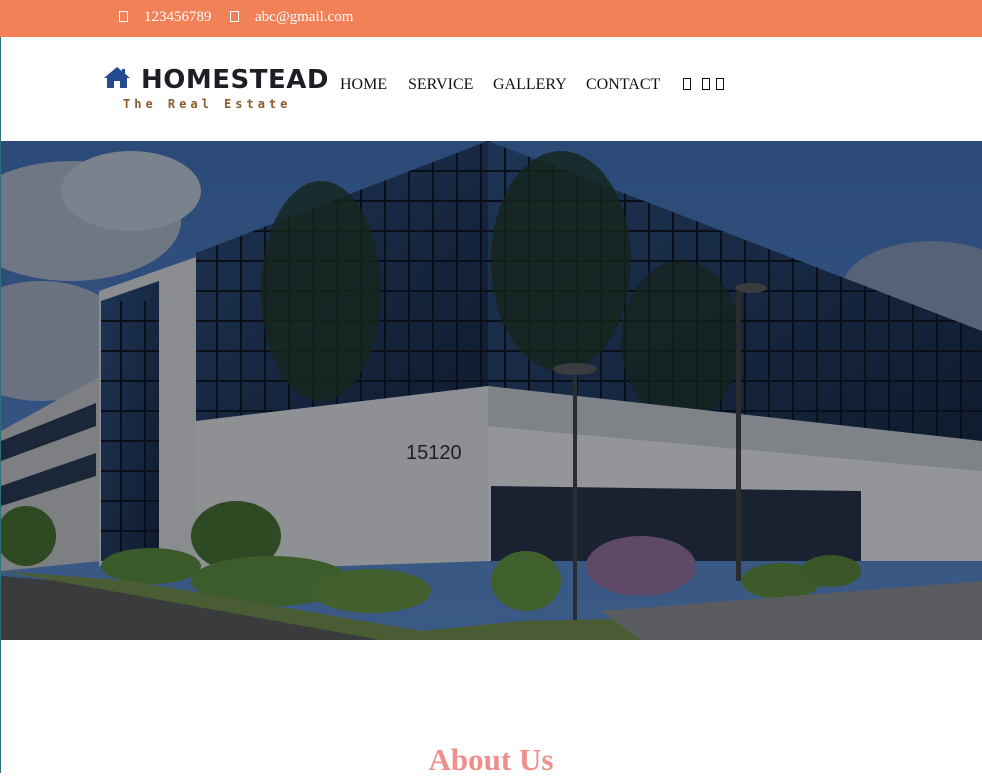 The image size is (982, 780). What do you see at coordinates (530, 85) in the screenshot?
I see `nav-gallery: GALLERY` at bounding box center [530, 85].